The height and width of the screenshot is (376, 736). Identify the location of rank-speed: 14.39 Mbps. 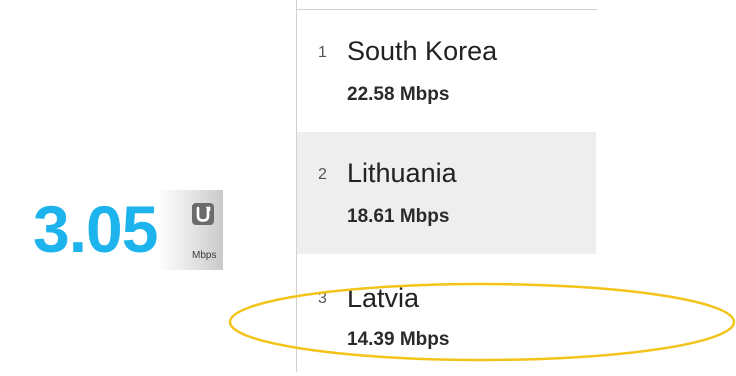
(398, 339).